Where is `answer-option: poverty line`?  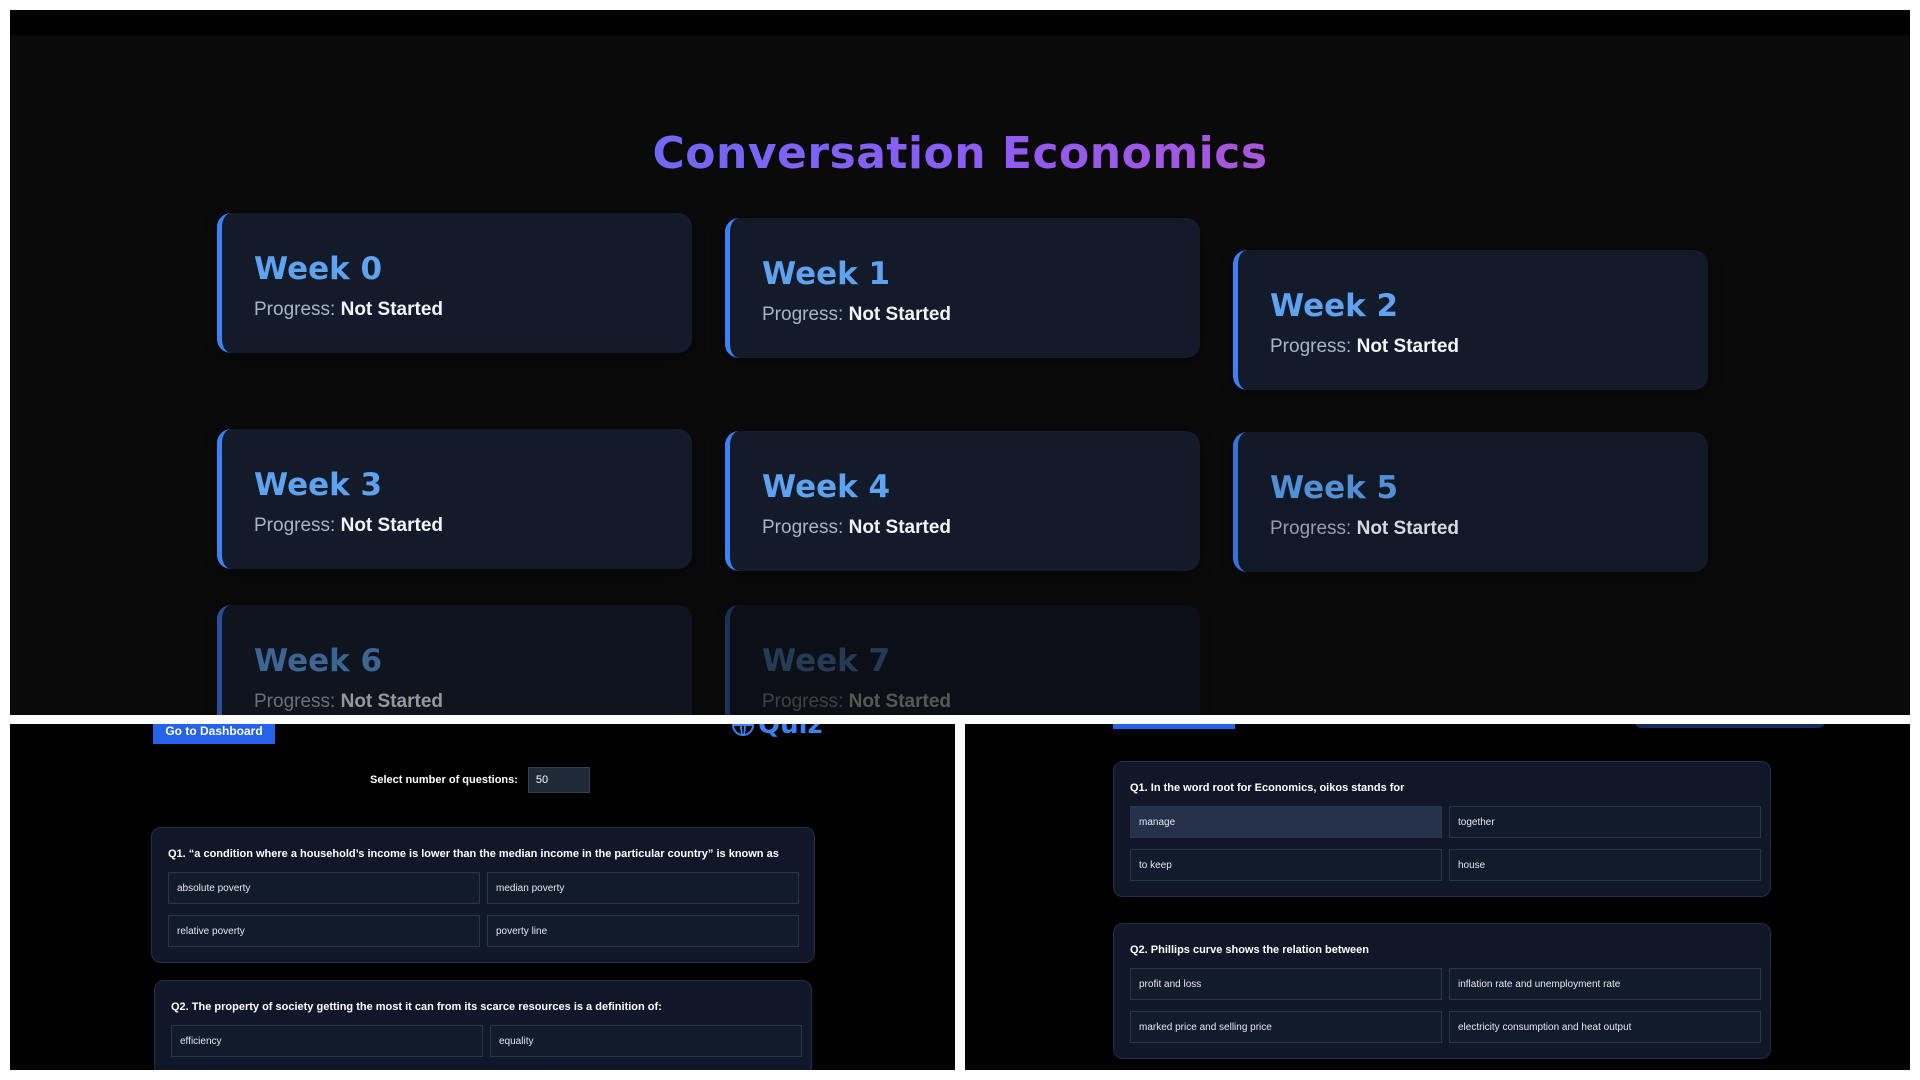 answer-option: poverty line is located at coordinates (643, 931).